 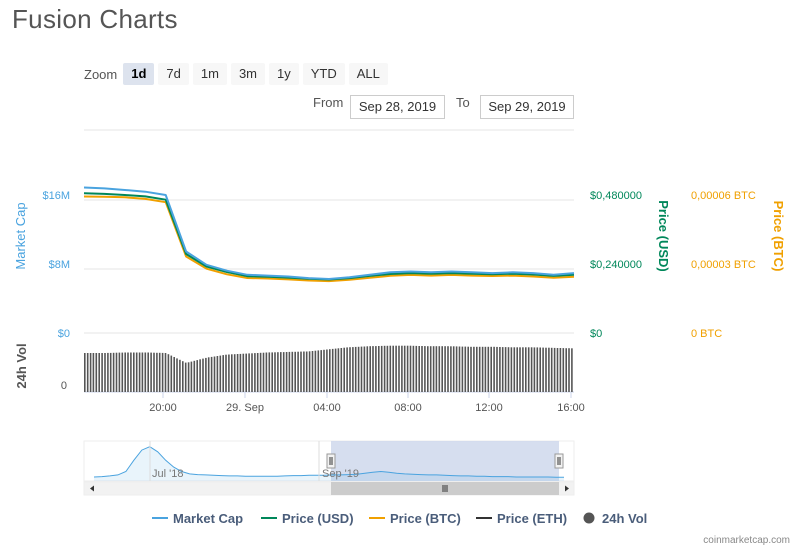 What do you see at coordinates (489, 408) in the screenshot?
I see `x-tick-label: 12:00` at bounding box center [489, 408].